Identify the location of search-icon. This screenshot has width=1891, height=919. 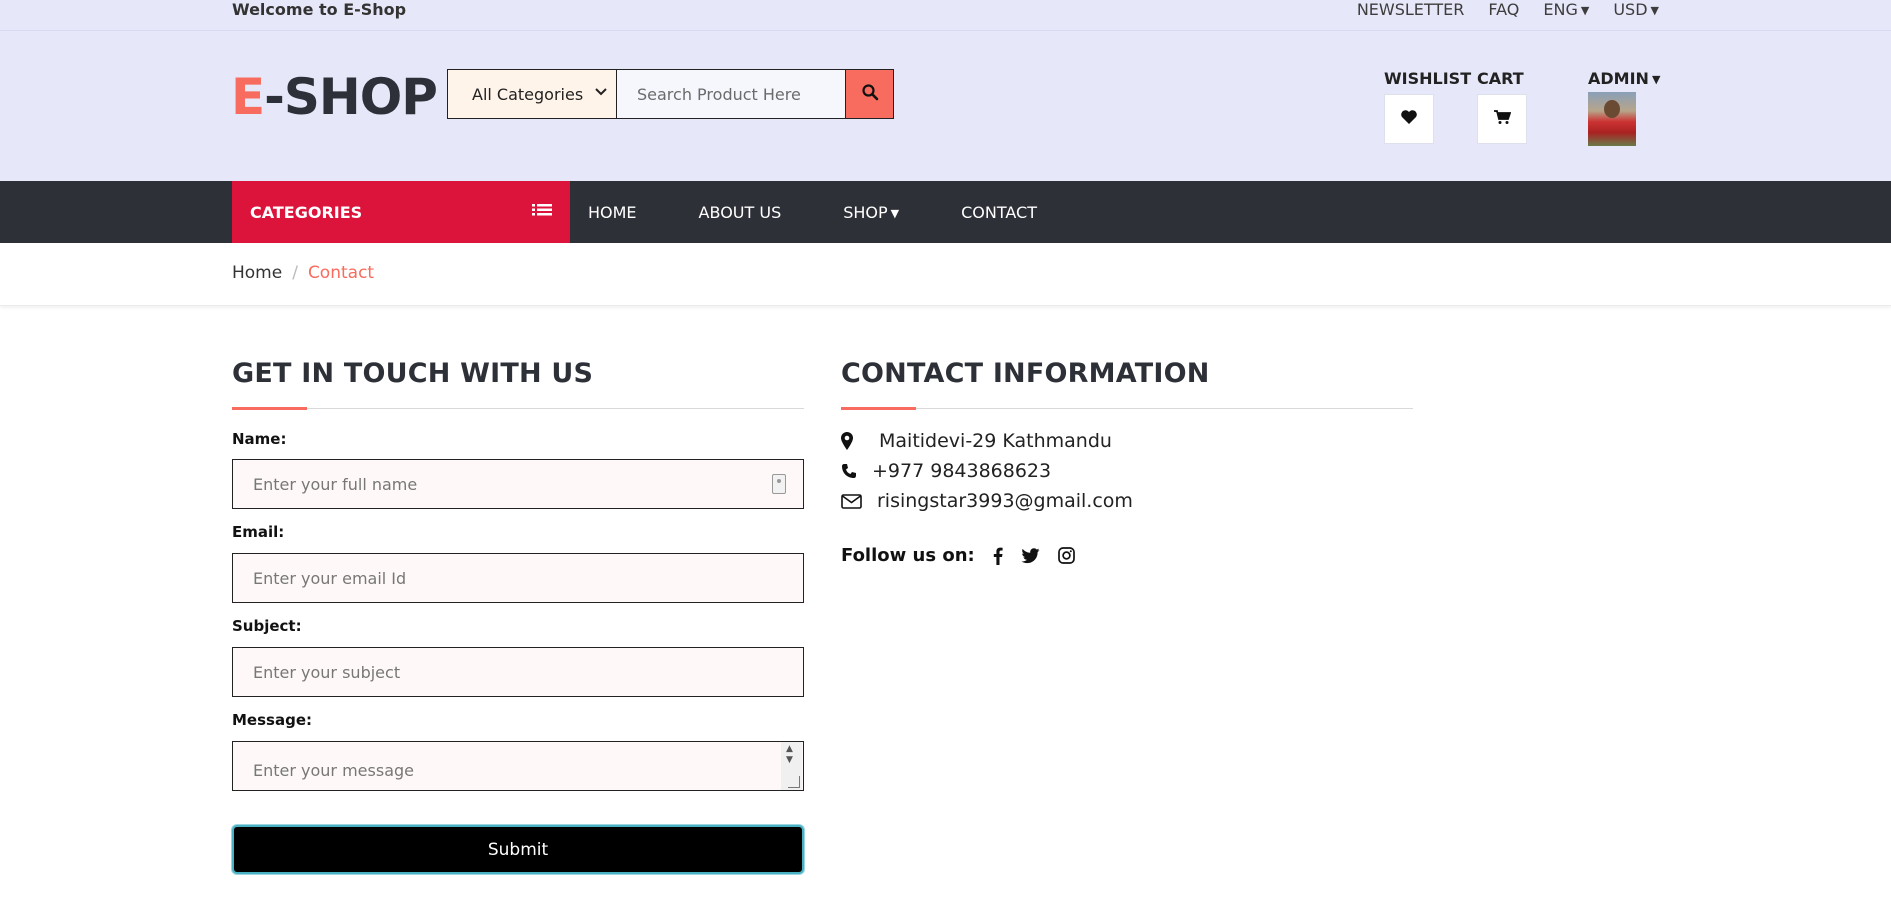
(870, 94).